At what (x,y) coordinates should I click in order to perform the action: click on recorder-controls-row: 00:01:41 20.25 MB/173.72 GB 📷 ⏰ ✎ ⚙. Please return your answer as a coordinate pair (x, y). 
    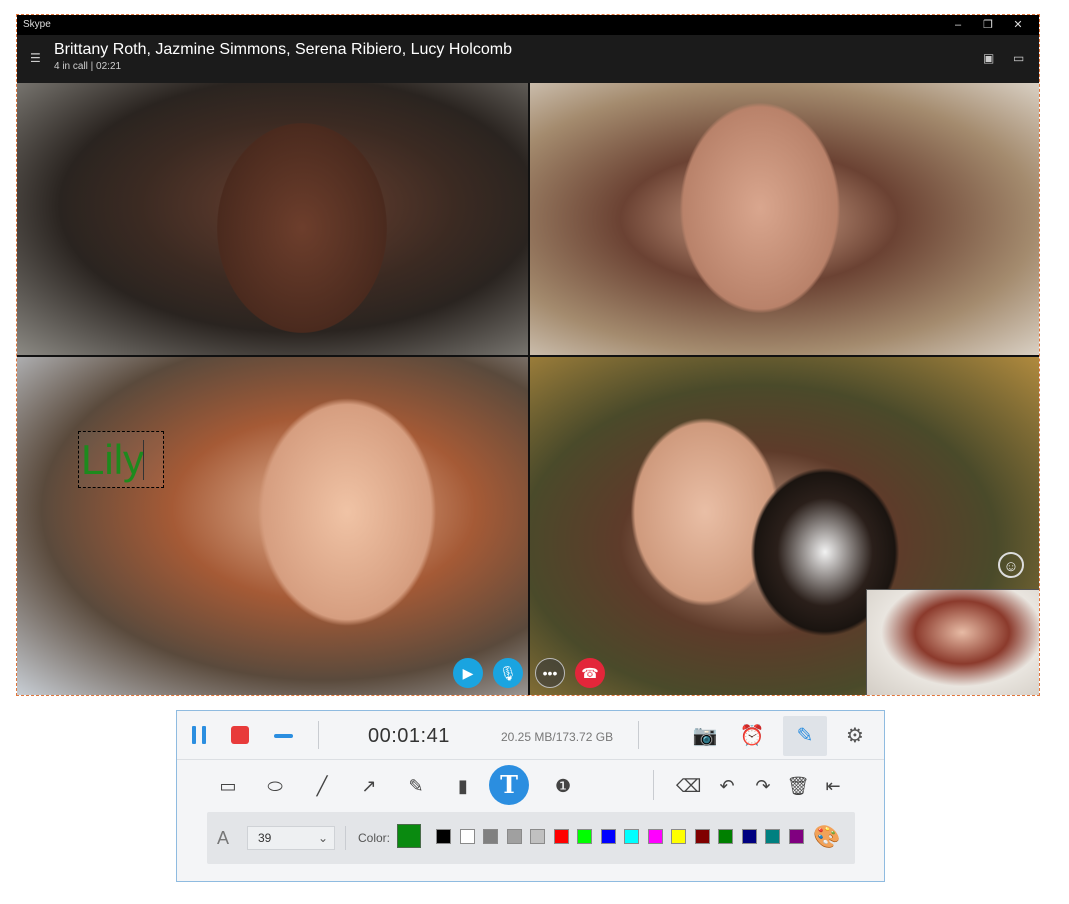
    Looking at the image, I should click on (530, 735).